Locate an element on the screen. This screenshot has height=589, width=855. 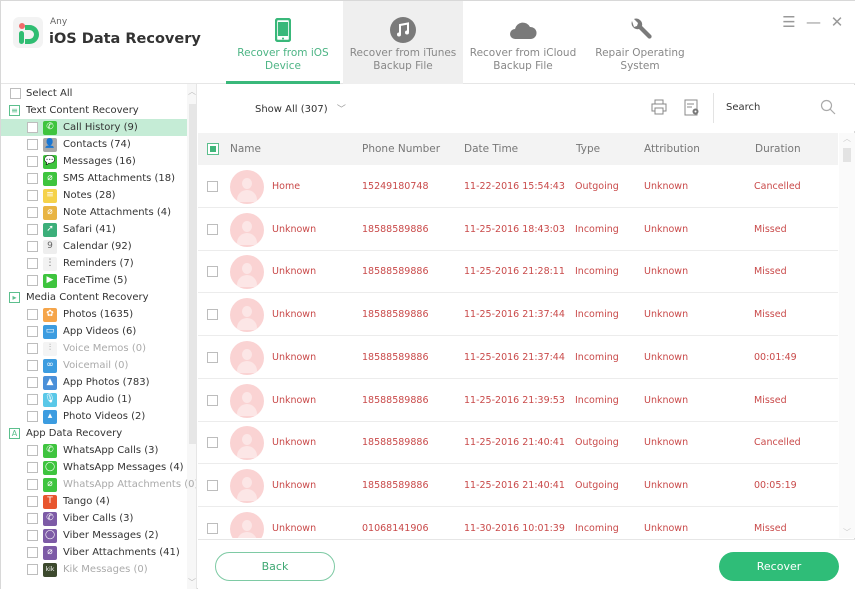
sidebar-section-app-data-recovery: A App Data Recovery is located at coordinates (94, 433).